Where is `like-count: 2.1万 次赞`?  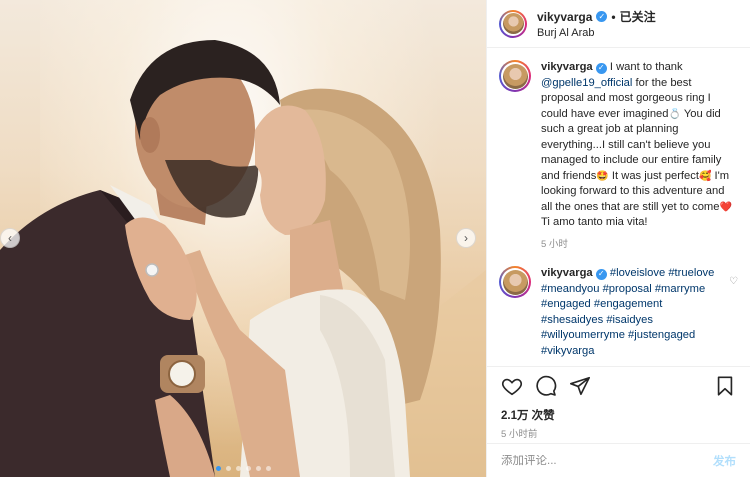
like-count: 2.1万 次赞 is located at coordinates (618, 415).